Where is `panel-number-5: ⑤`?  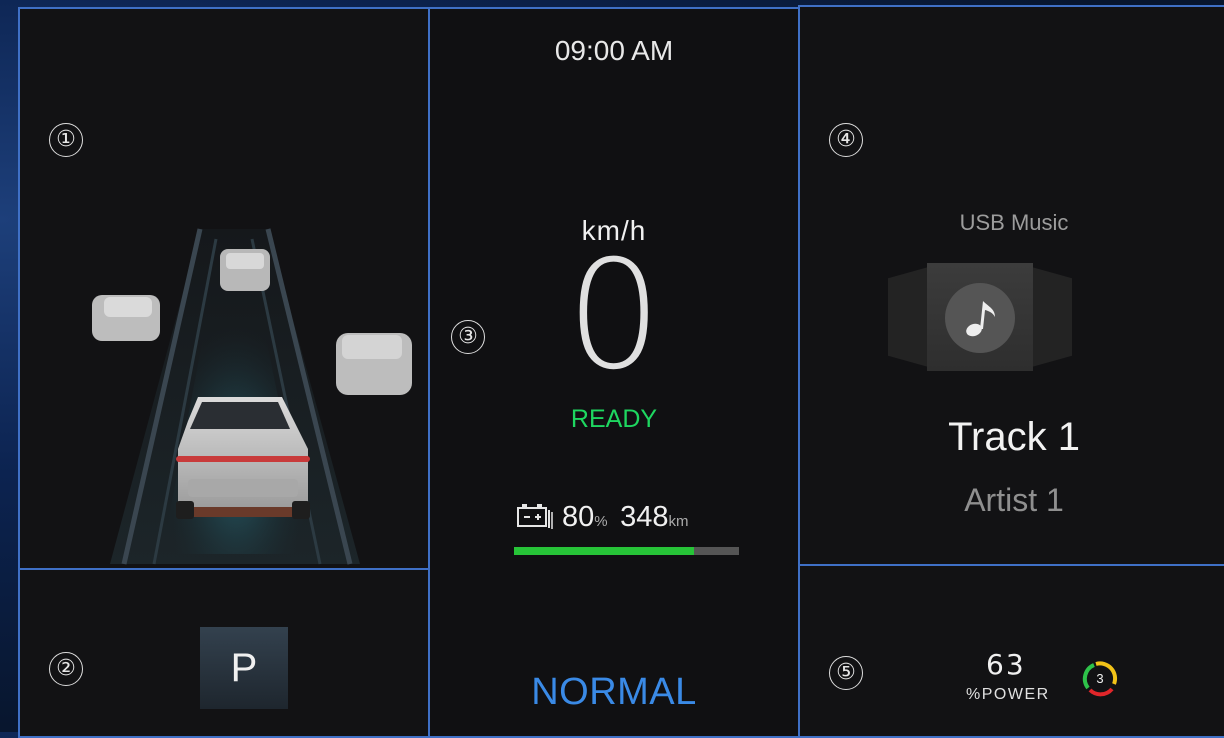
panel-number-5: ⑤ is located at coordinates (846, 673).